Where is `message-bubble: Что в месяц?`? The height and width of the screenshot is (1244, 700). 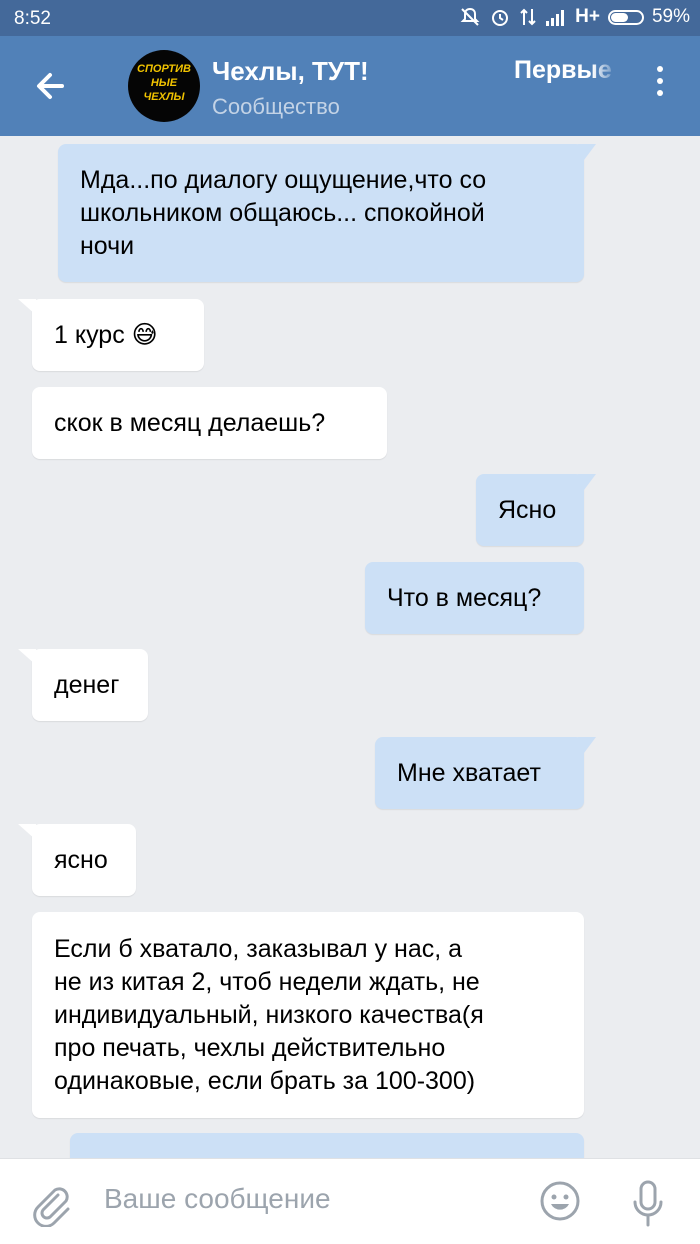
message-bubble: Что в месяц? is located at coordinates (474, 598).